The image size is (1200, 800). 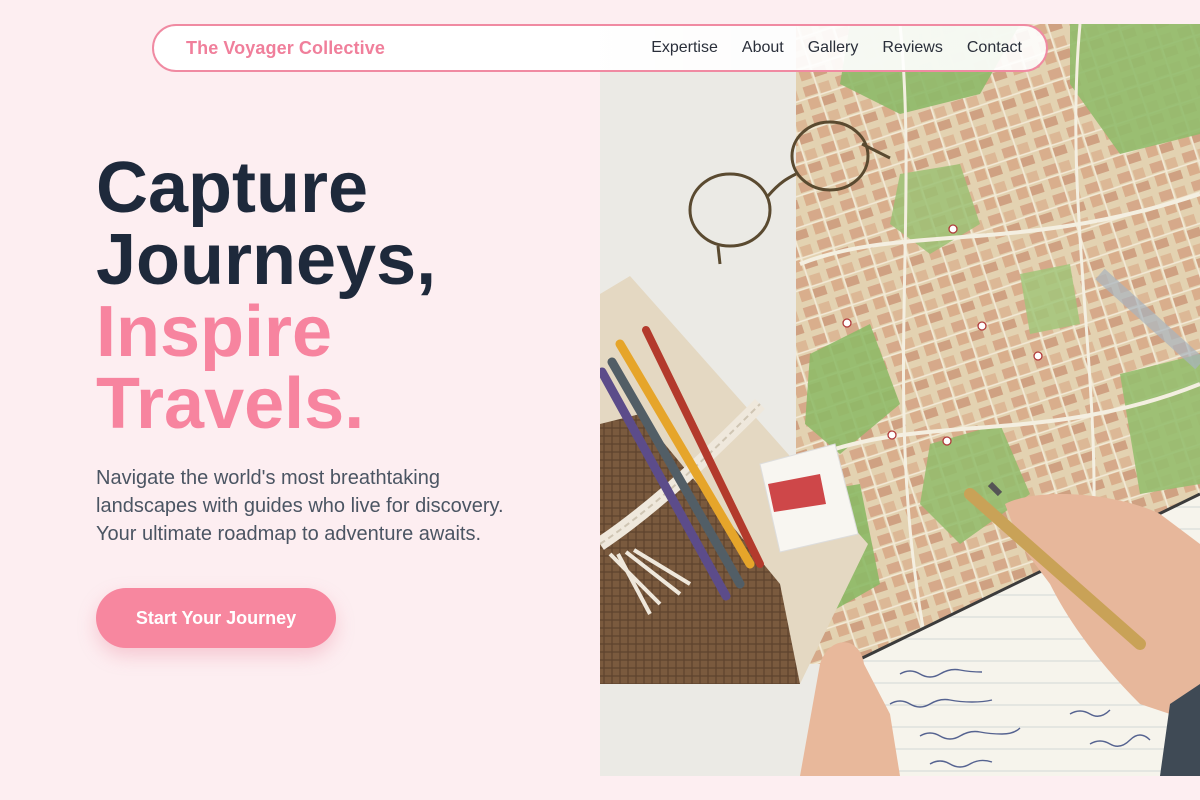 I want to click on nav-links: Expertise About Gallery Reviews Contact, so click(x=836, y=48).